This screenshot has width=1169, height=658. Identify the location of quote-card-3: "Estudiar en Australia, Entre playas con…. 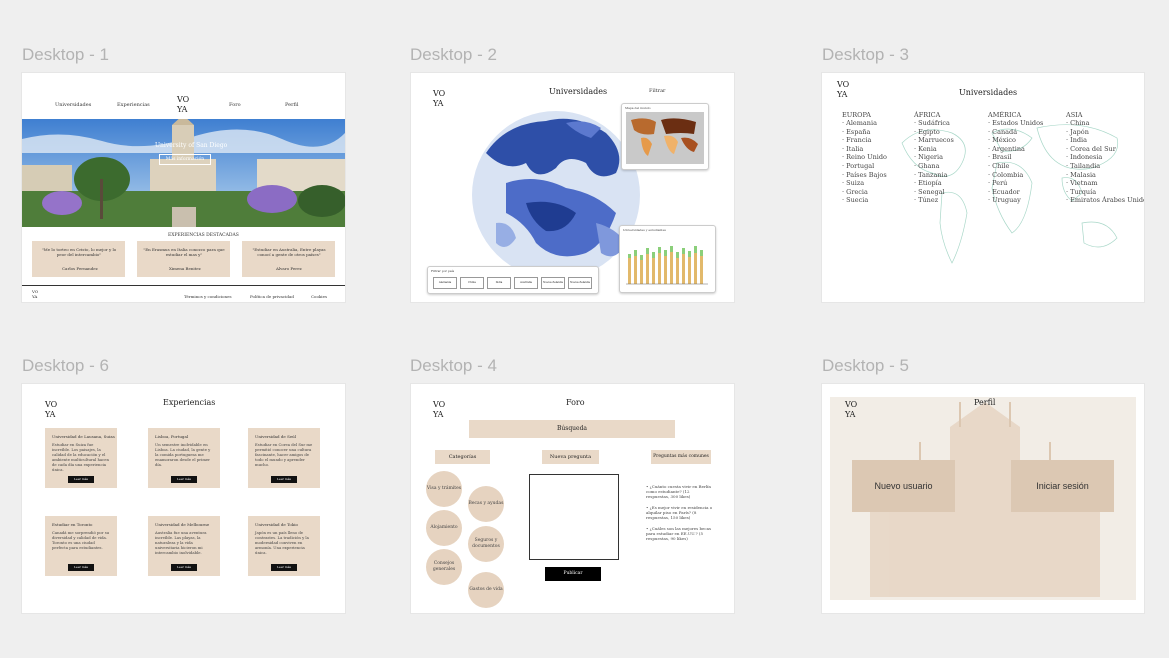
(288, 259).